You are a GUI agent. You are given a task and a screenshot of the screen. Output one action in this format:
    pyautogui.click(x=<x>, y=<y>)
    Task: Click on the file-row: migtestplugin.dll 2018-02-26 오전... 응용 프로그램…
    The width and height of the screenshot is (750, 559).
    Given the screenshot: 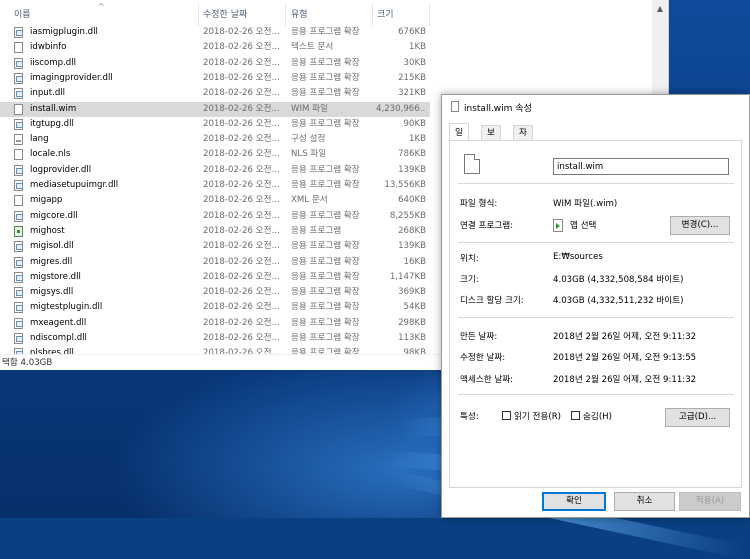 What is the action you would take?
    pyautogui.click(x=215, y=307)
    